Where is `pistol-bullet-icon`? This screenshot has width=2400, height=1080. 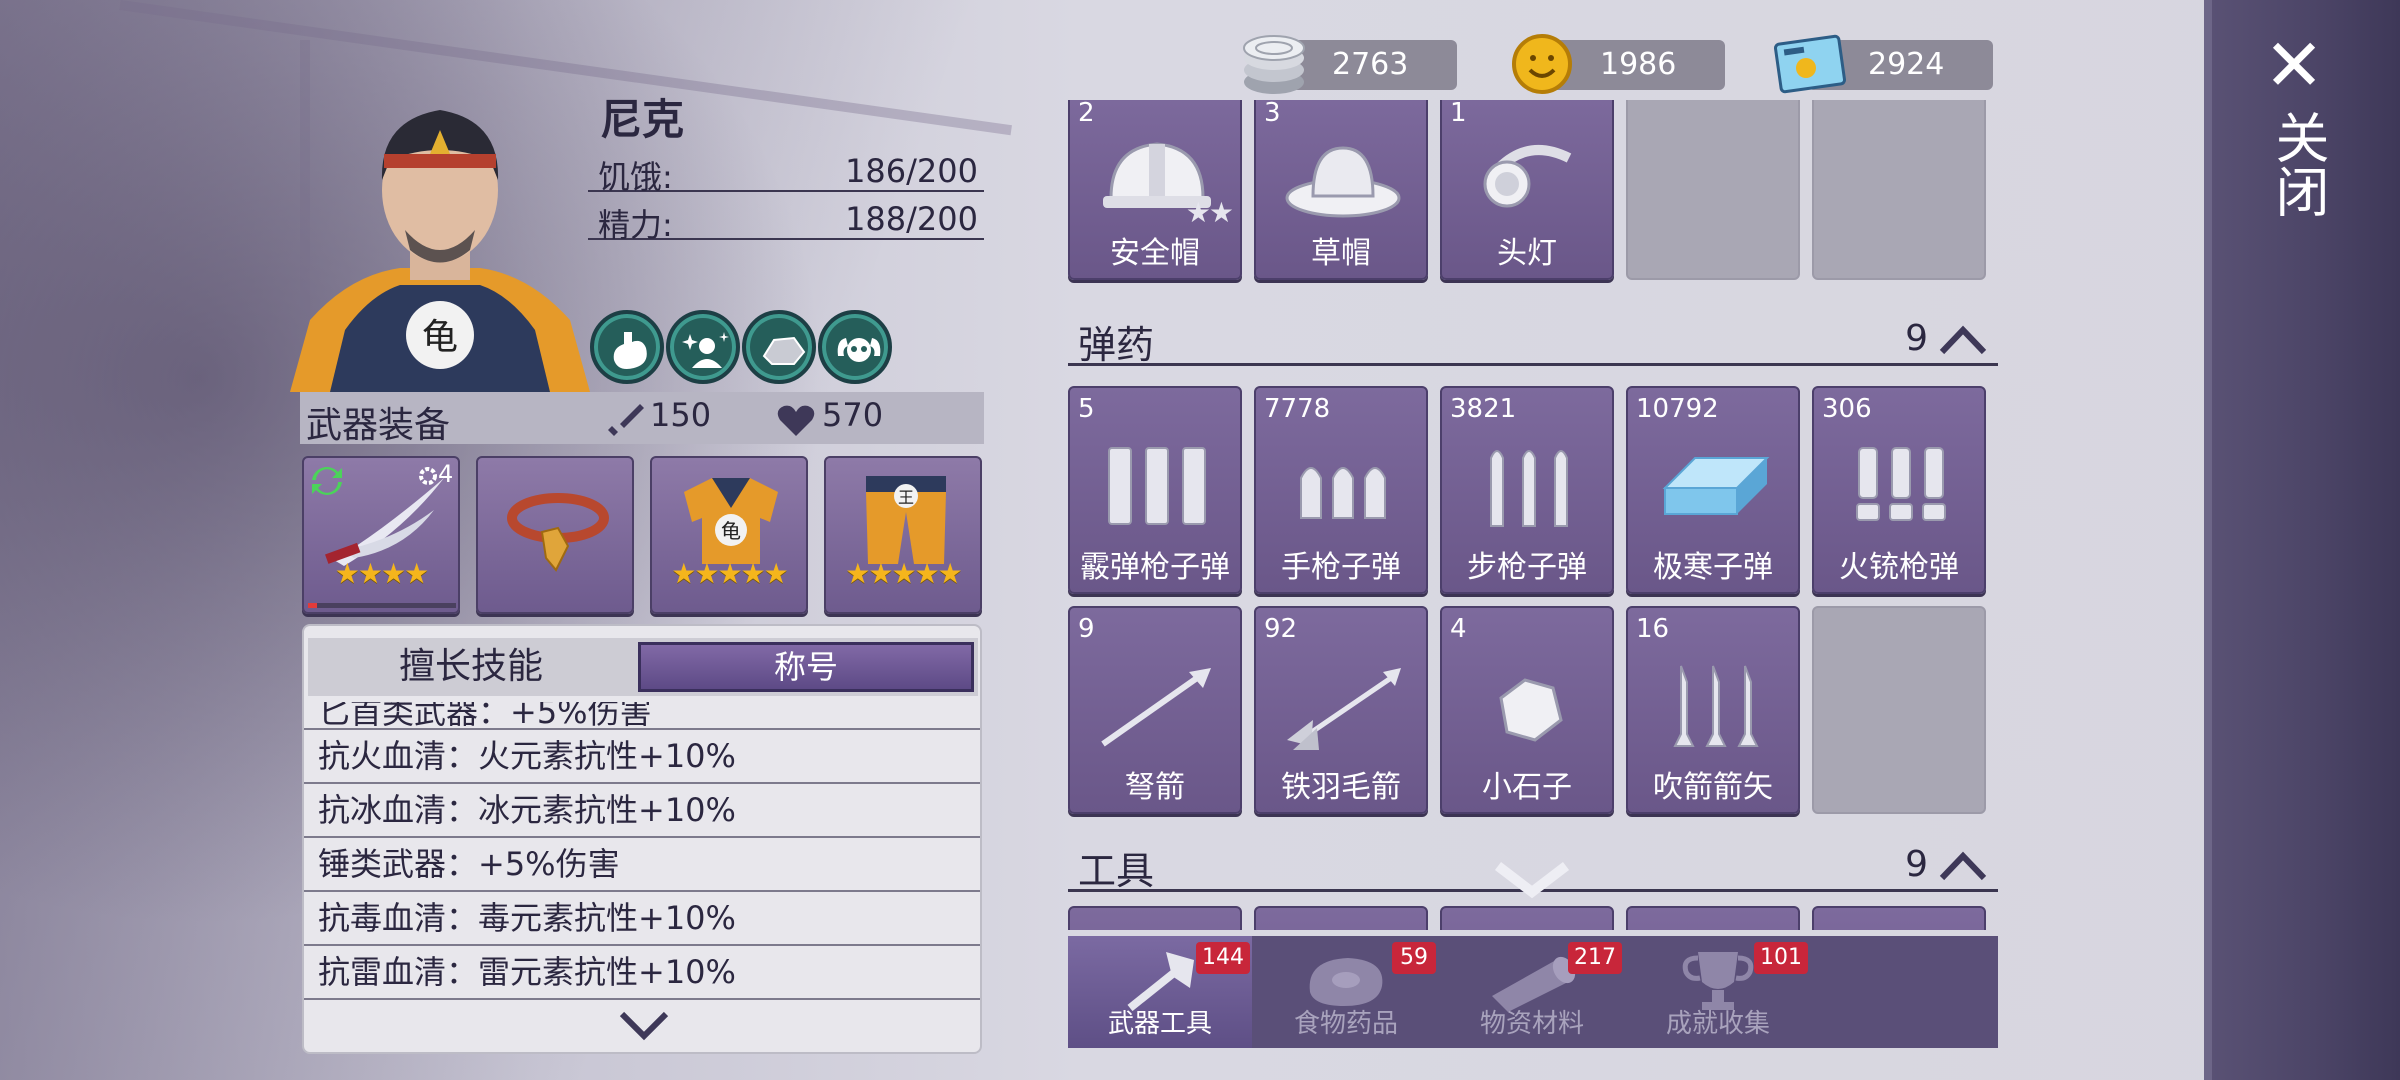 pistol-bullet-icon is located at coordinates (1343, 493).